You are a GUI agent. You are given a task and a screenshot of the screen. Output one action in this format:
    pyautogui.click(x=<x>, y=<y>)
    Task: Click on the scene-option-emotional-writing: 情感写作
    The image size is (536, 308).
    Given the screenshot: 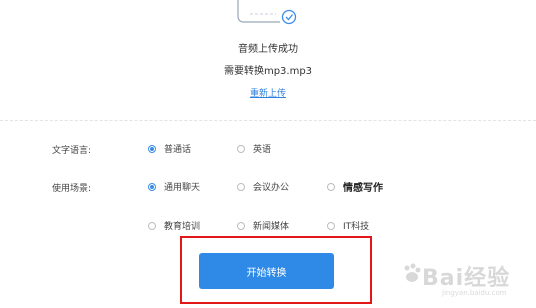 What is the action you would take?
    pyautogui.click(x=355, y=186)
    